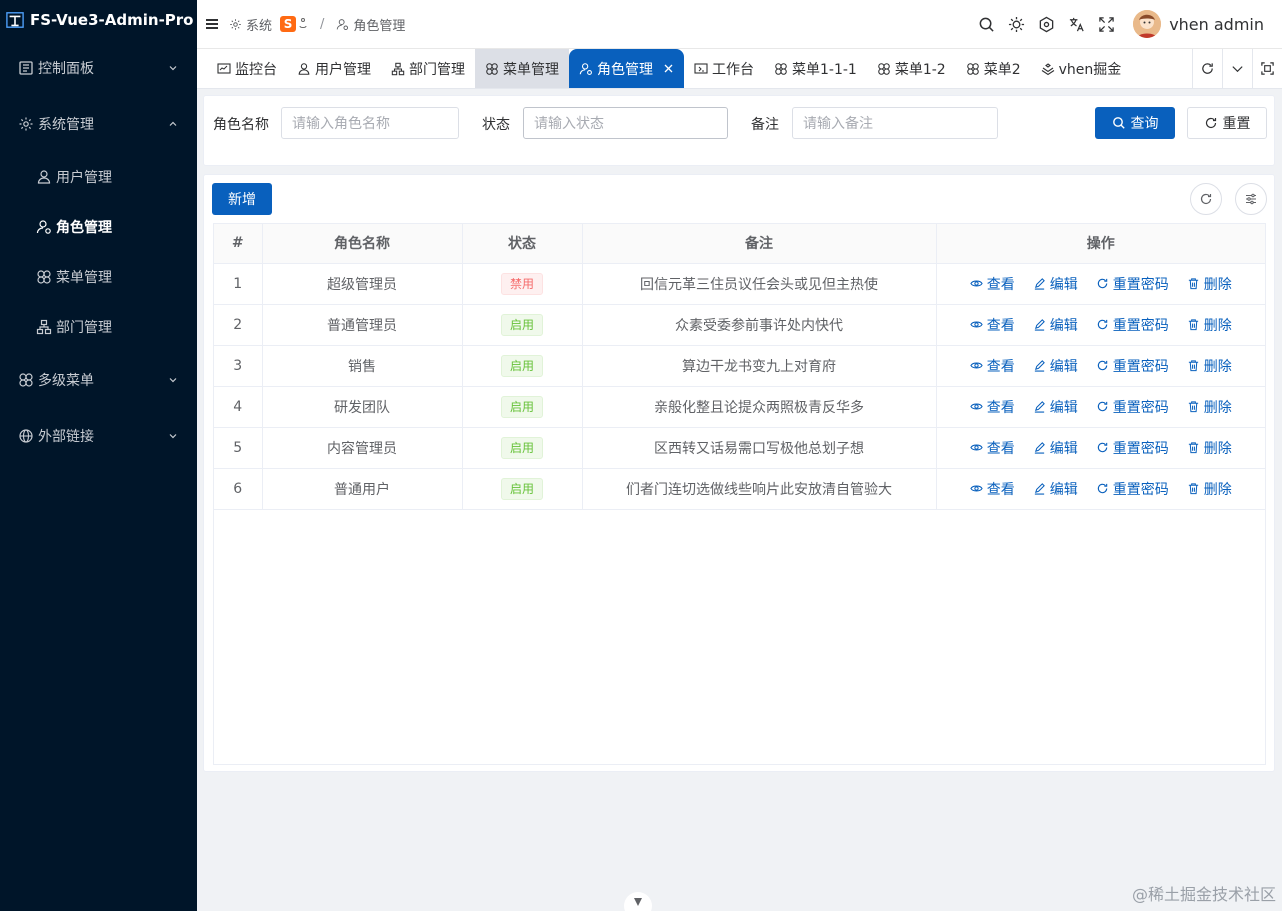  What do you see at coordinates (1081, 68) in the screenshot?
I see `tab-juejin: vhen掘金` at bounding box center [1081, 68].